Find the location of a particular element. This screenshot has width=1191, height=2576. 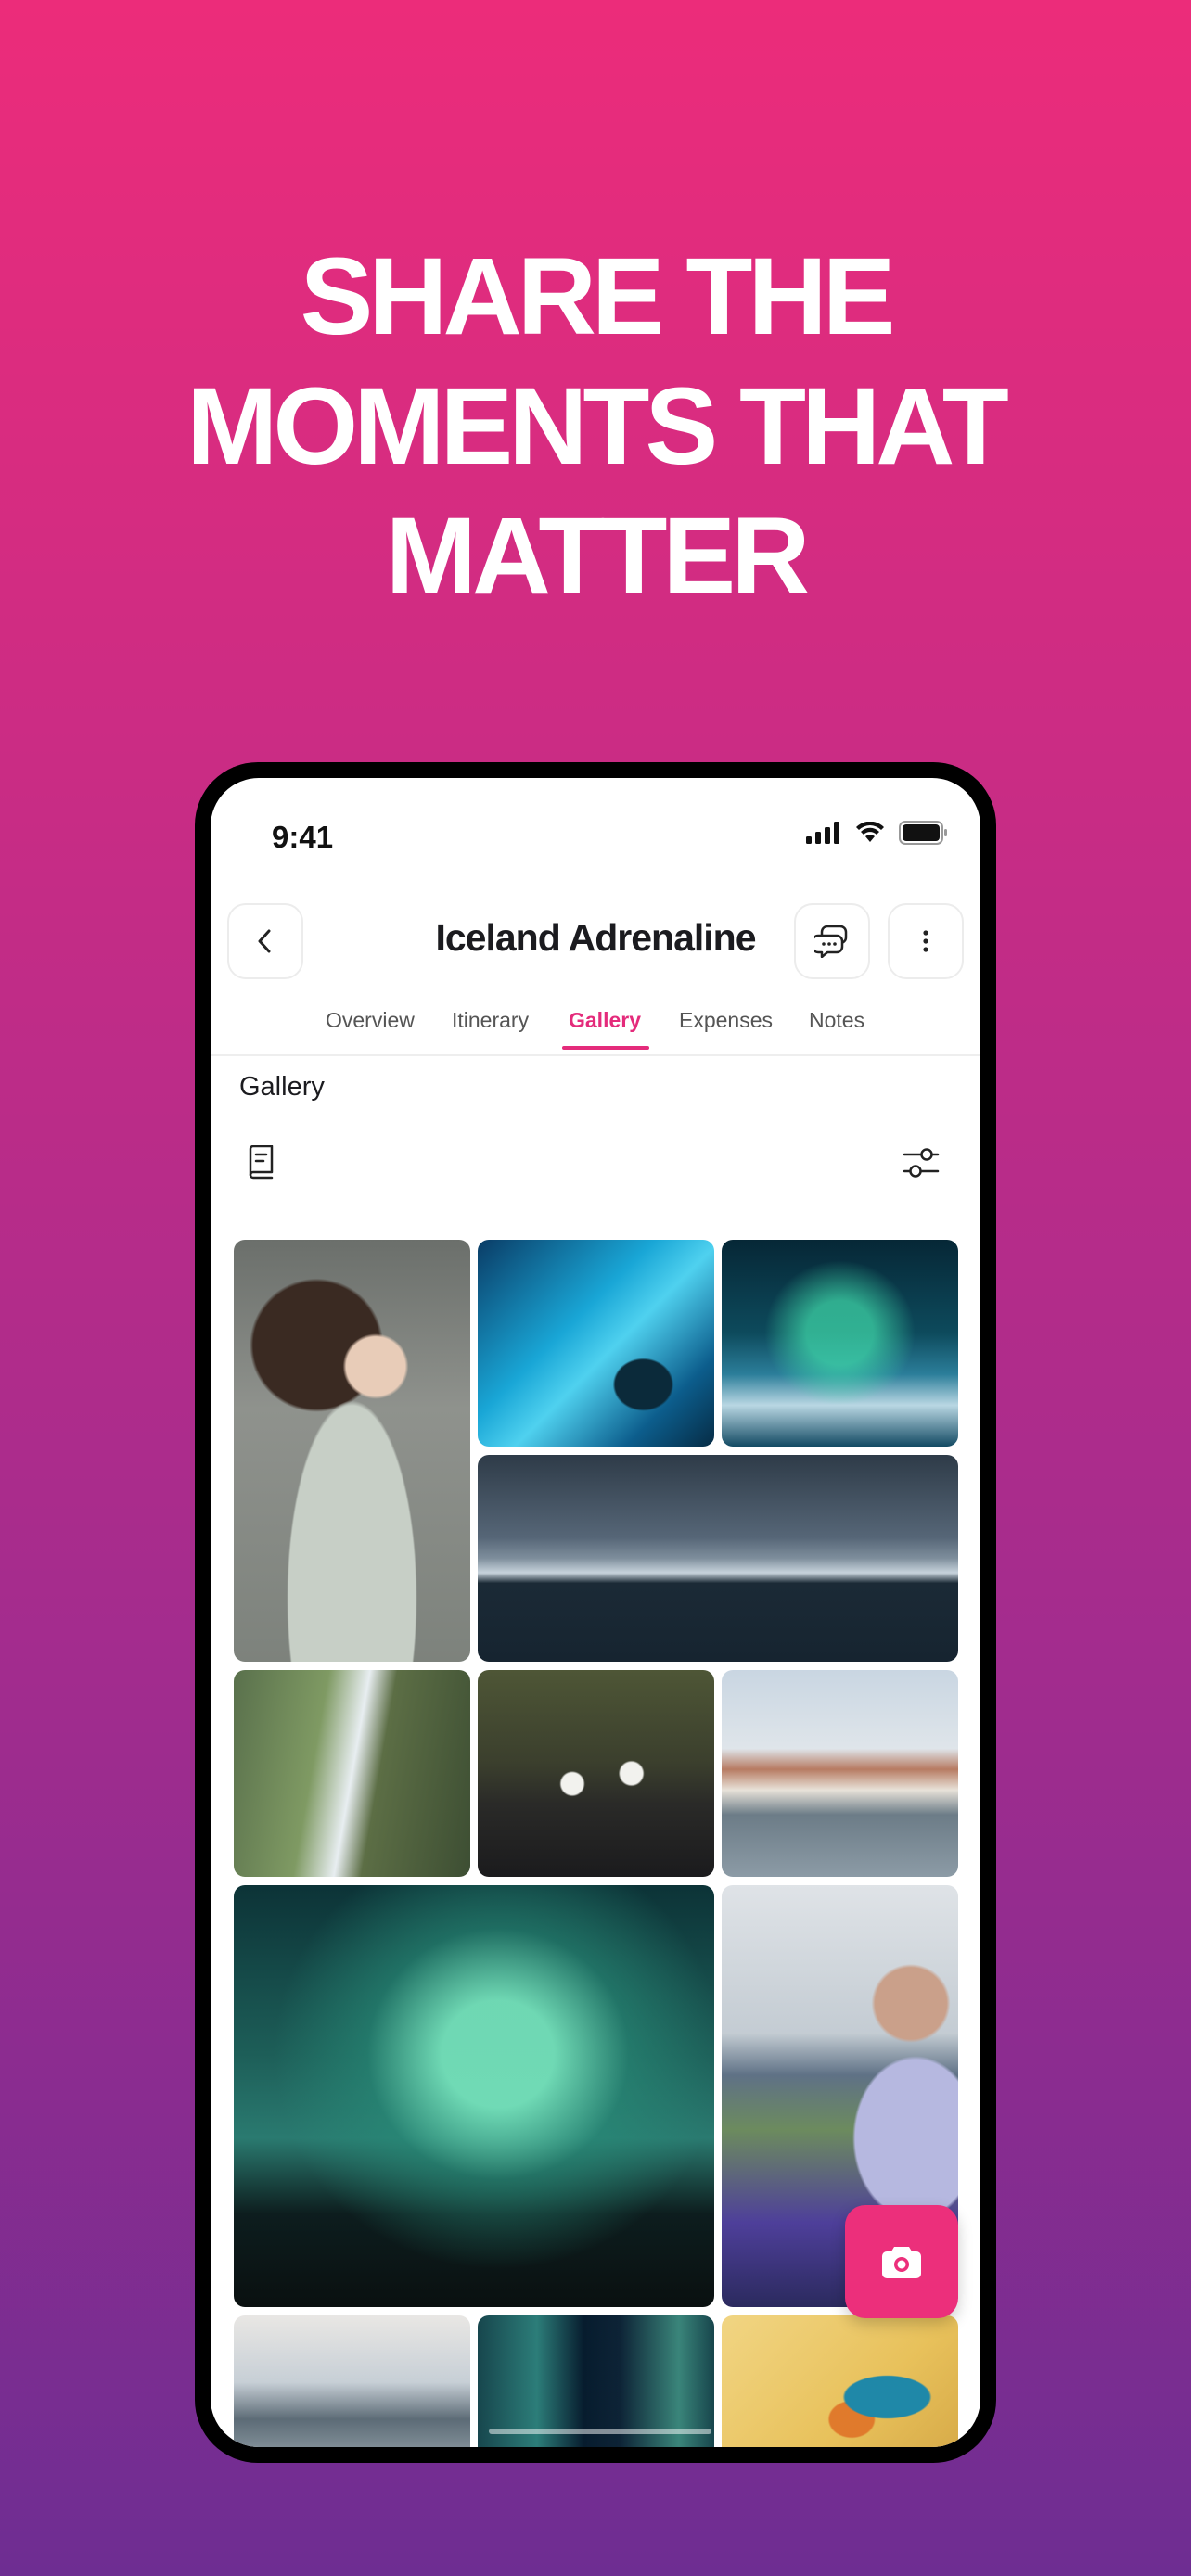

home-indicator is located at coordinates (600, 2432).